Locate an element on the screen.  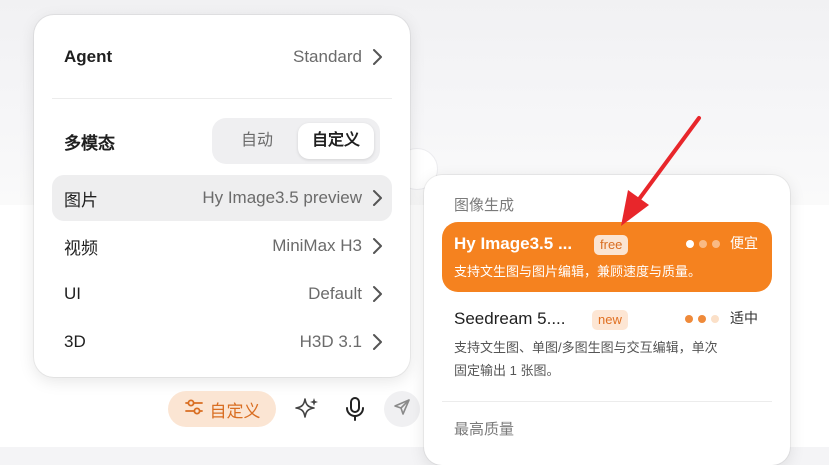
custom-mode-button: 自定义 is located at coordinates (222, 409).